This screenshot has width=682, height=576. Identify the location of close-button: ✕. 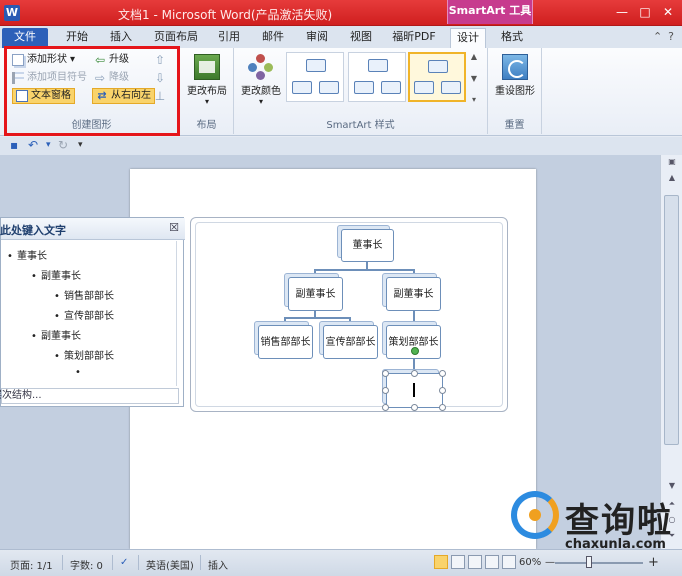
(668, 12).